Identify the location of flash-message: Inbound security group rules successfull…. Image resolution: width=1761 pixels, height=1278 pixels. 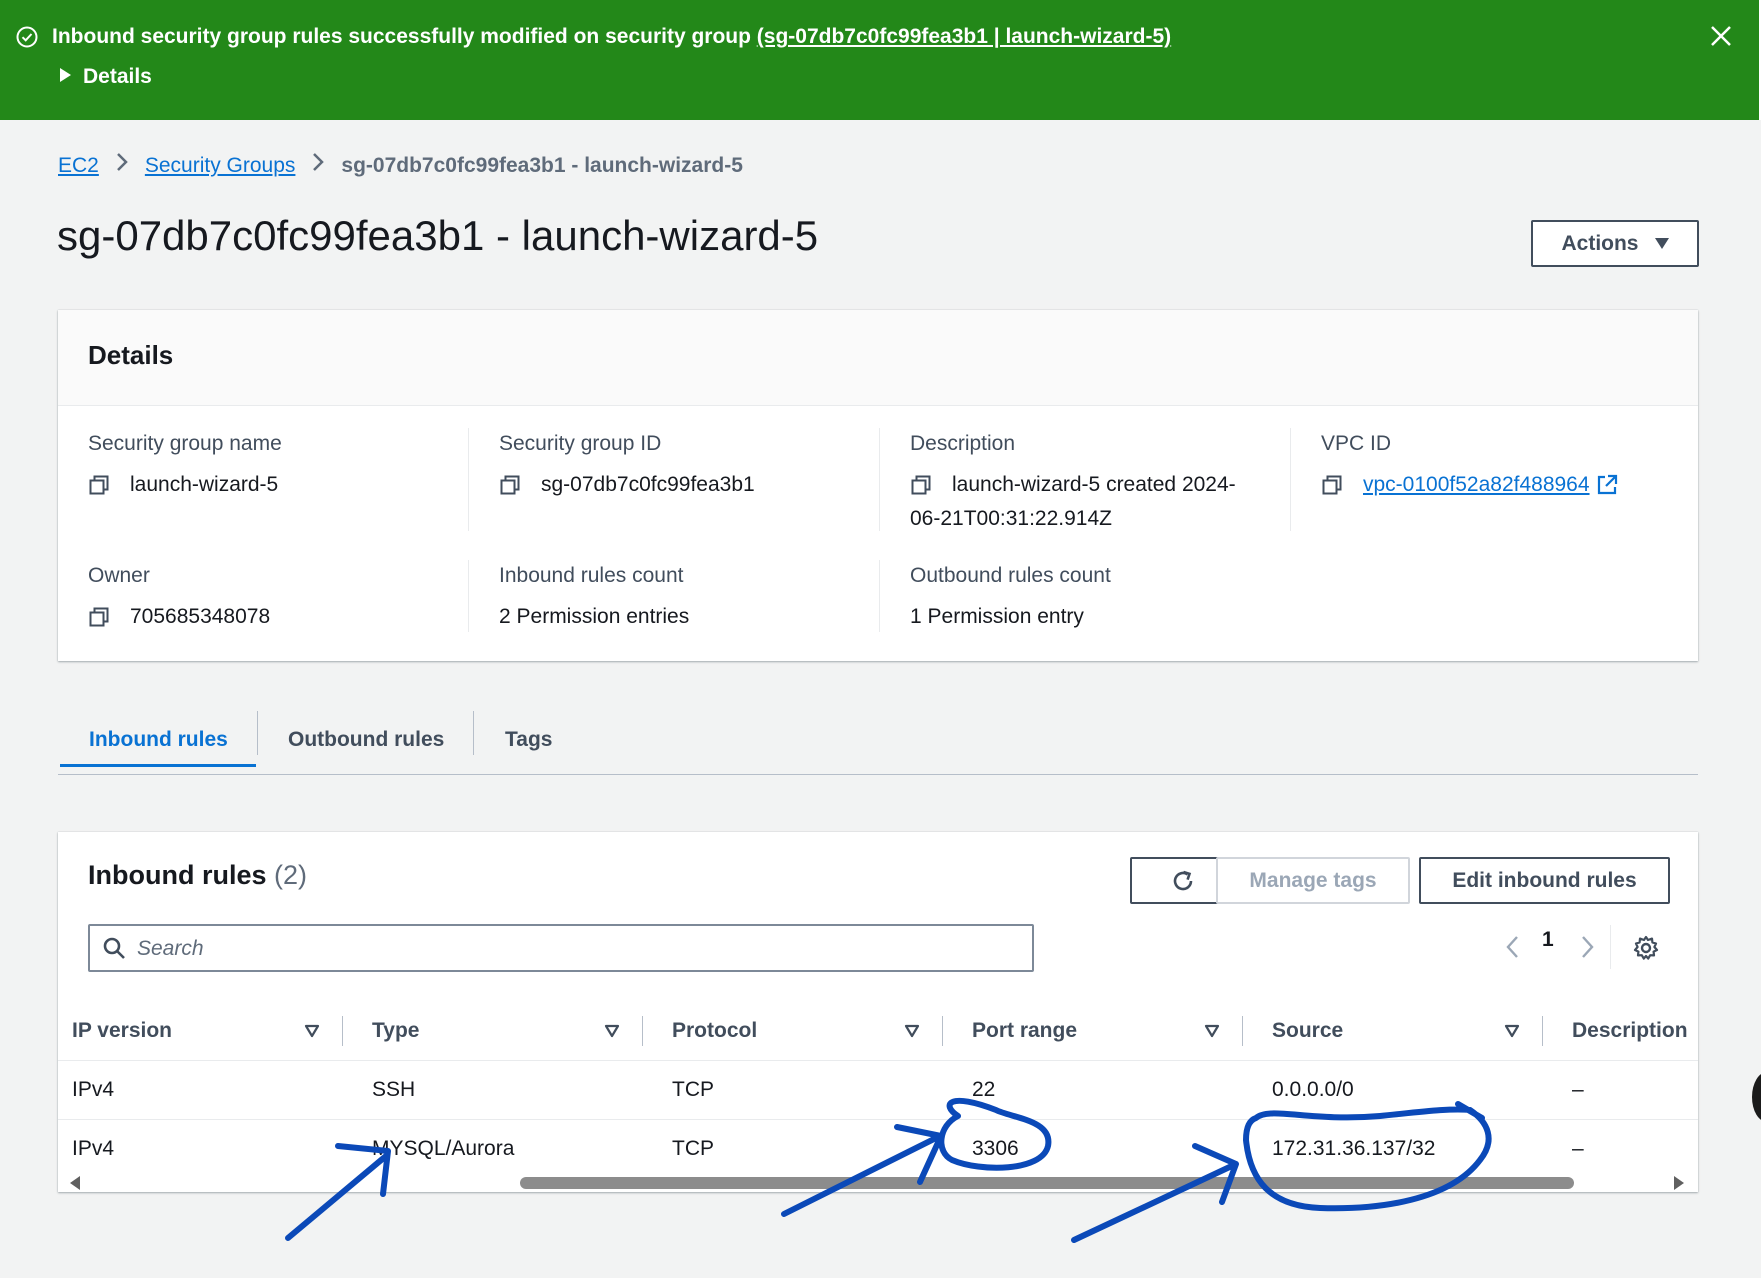
(611, 37).